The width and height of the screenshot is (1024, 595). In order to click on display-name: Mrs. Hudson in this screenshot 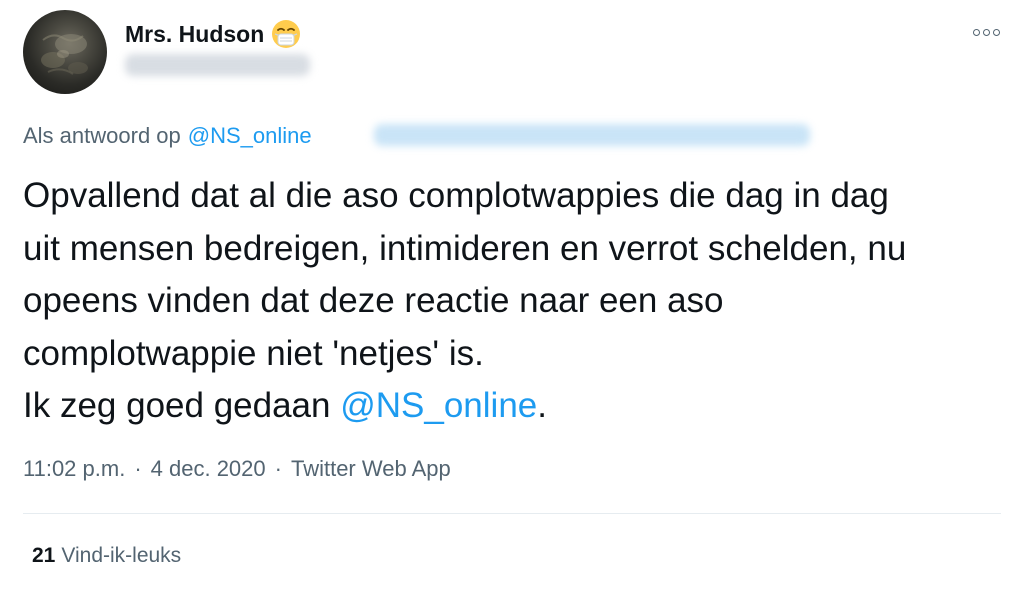, I will do `click(194, 34)`.